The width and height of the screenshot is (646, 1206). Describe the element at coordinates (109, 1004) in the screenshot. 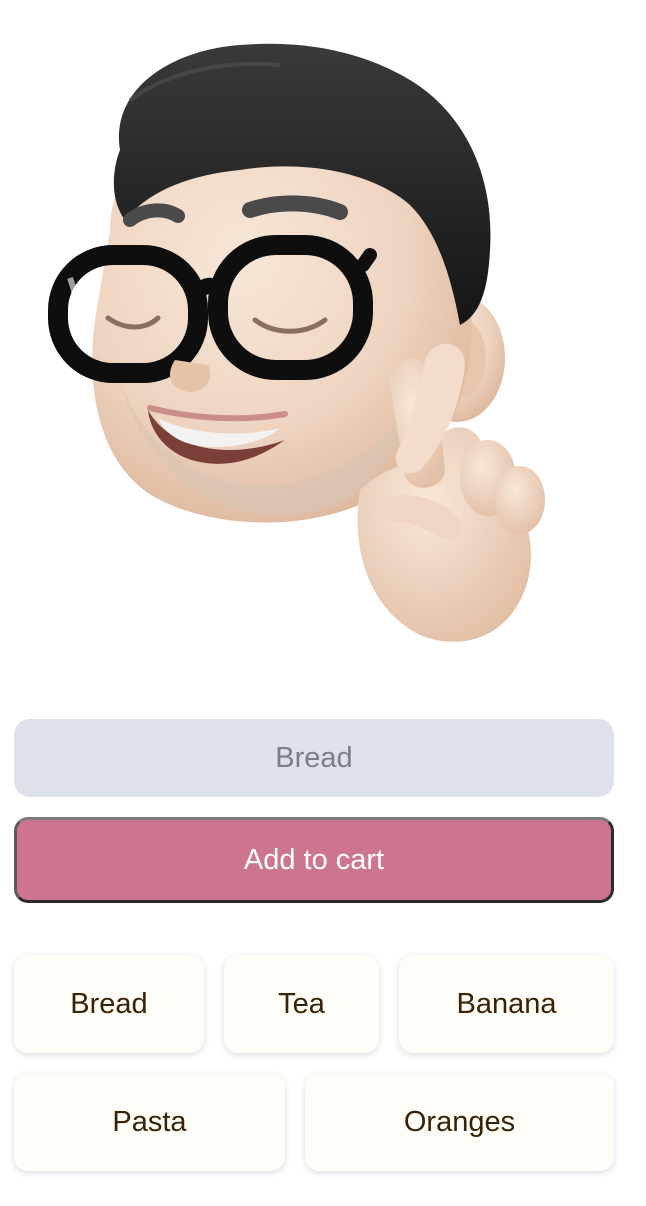

I see `suggestion-chip-bread: Bread` at that location.